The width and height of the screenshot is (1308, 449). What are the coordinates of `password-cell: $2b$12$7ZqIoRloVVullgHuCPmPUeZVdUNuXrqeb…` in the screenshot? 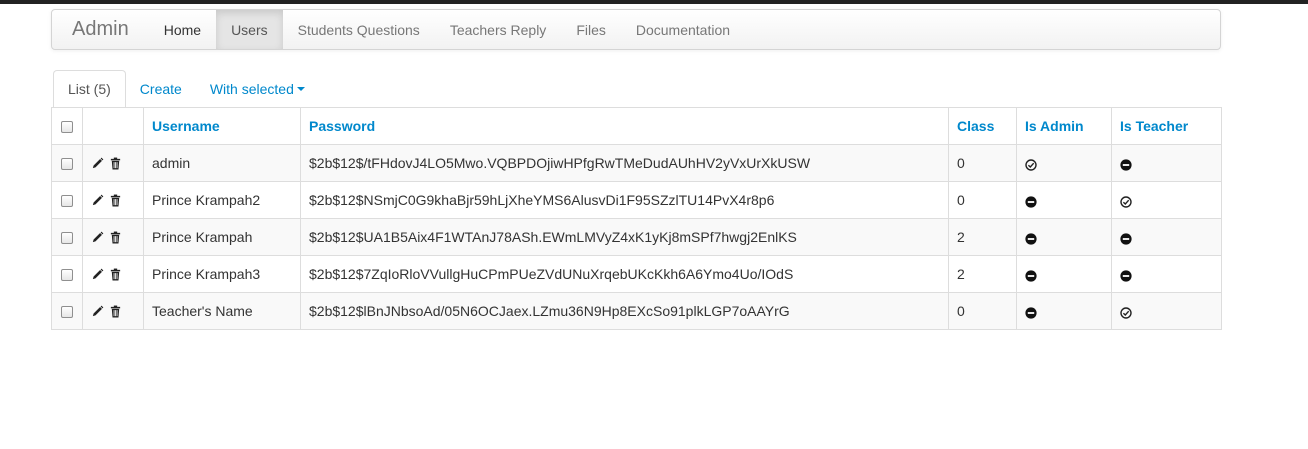 It's located at (624, 274).